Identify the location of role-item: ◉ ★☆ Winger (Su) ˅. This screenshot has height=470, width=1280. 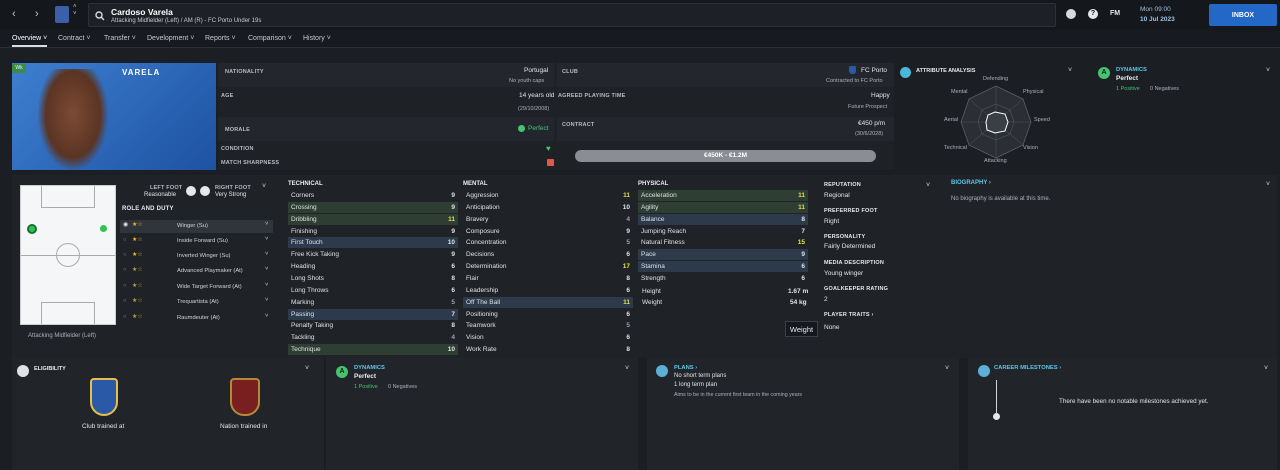
(196, 226).